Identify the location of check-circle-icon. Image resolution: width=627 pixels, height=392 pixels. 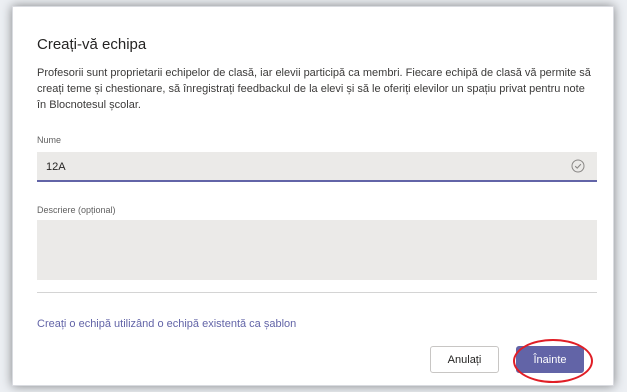
(578, 166).